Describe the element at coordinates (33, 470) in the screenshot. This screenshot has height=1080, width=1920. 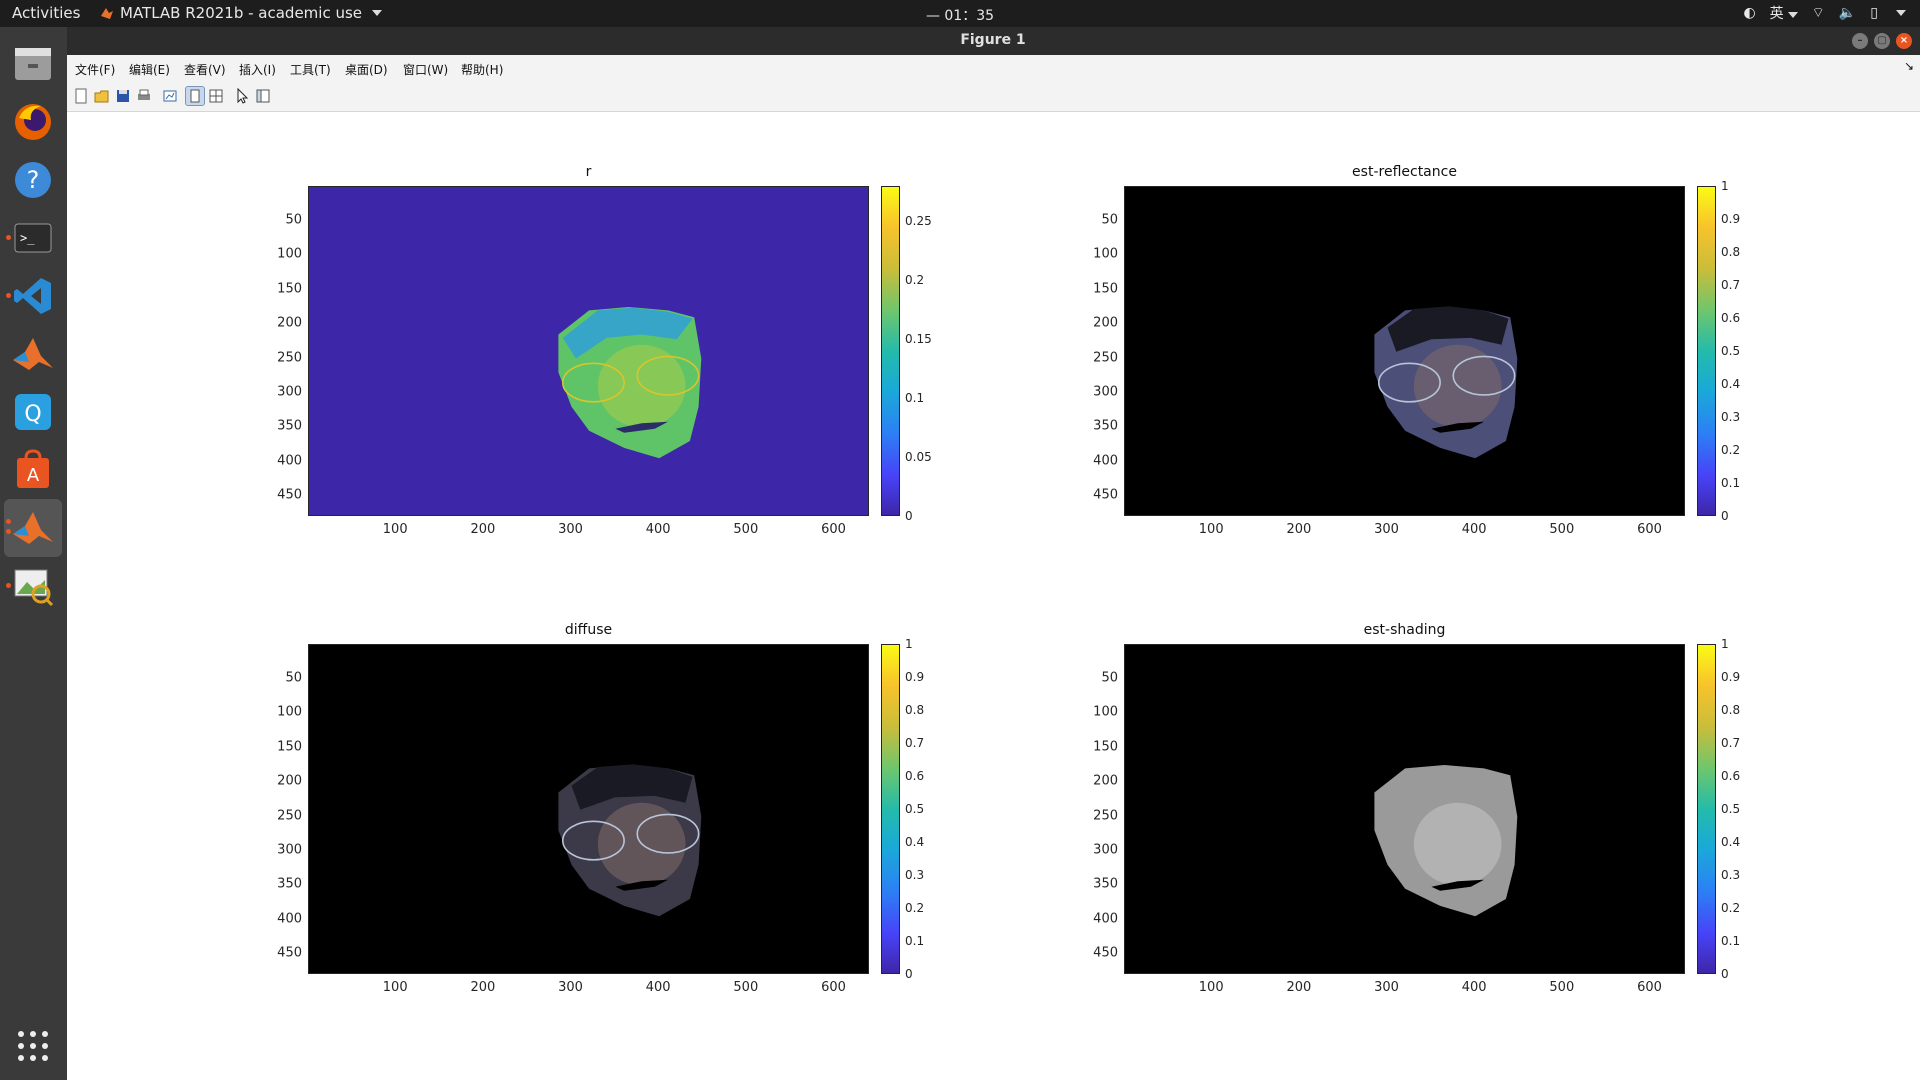
I see `software-store-icon: A` at that location.